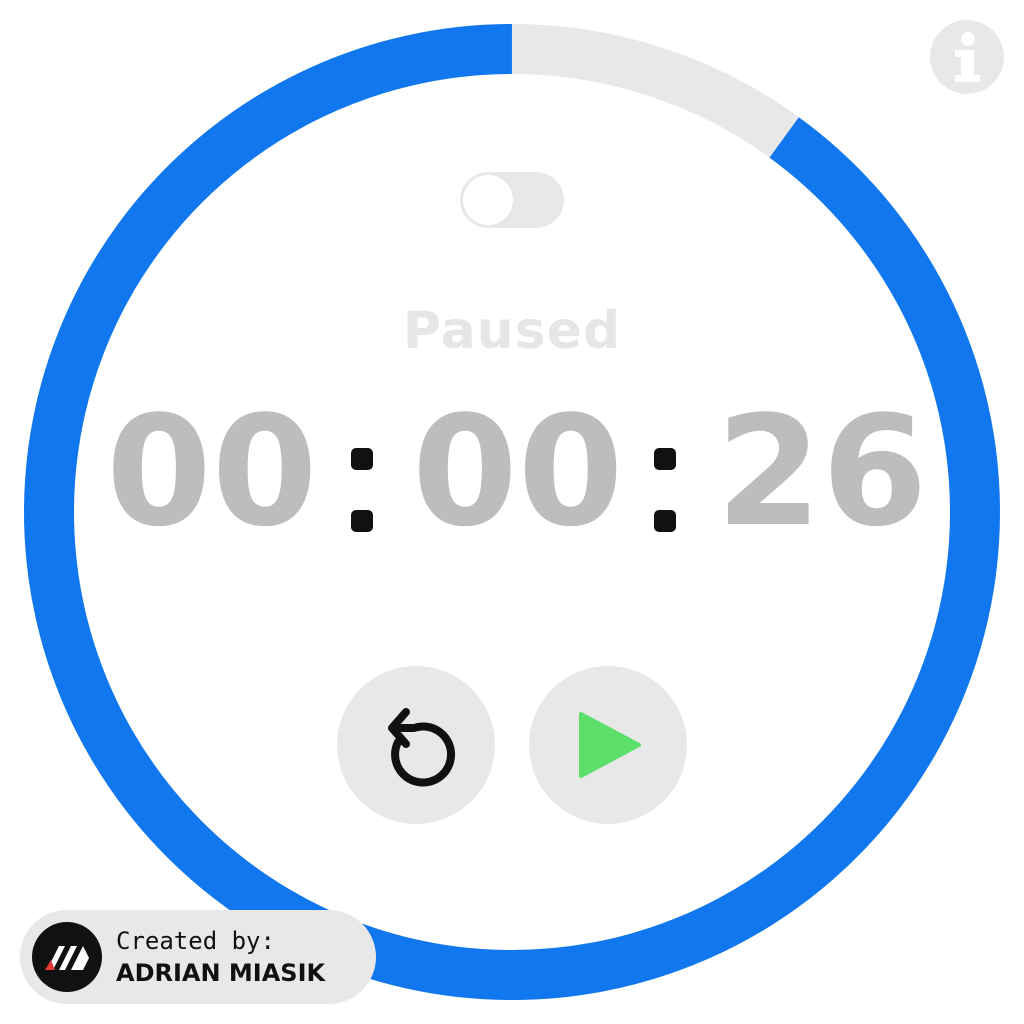  What do you see at coordinates (198, 957) in the screenshot?
I see `author-credit: Created by: ADRIAN MIASIK` at bounding box center [198, 957].